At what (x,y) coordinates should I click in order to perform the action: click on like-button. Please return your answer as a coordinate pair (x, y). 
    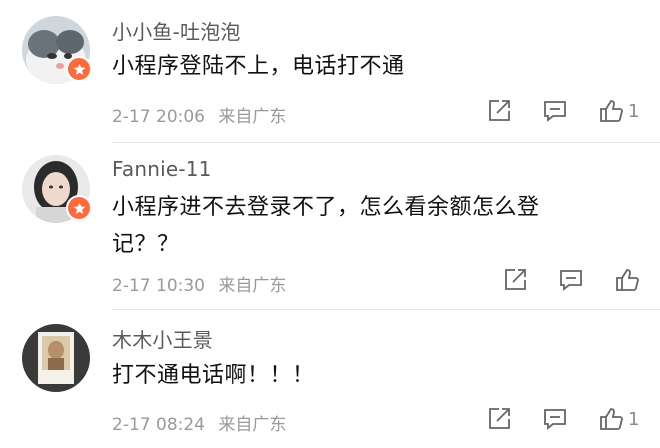
    Looking at the image, I should click on (629, 280).